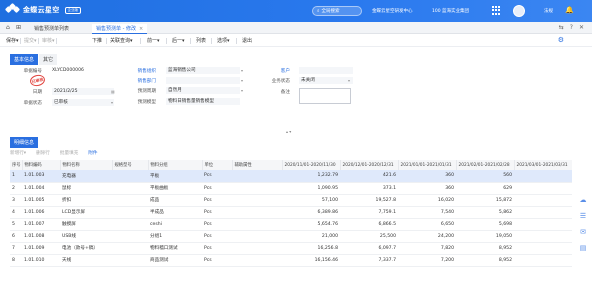 Image resolution: width=592 pixels, height=287 pixels. What do you see at coordinates (581, 27) in the screenshot?
I see `close-window-icon: ✕` at bounding box center [581, 27].